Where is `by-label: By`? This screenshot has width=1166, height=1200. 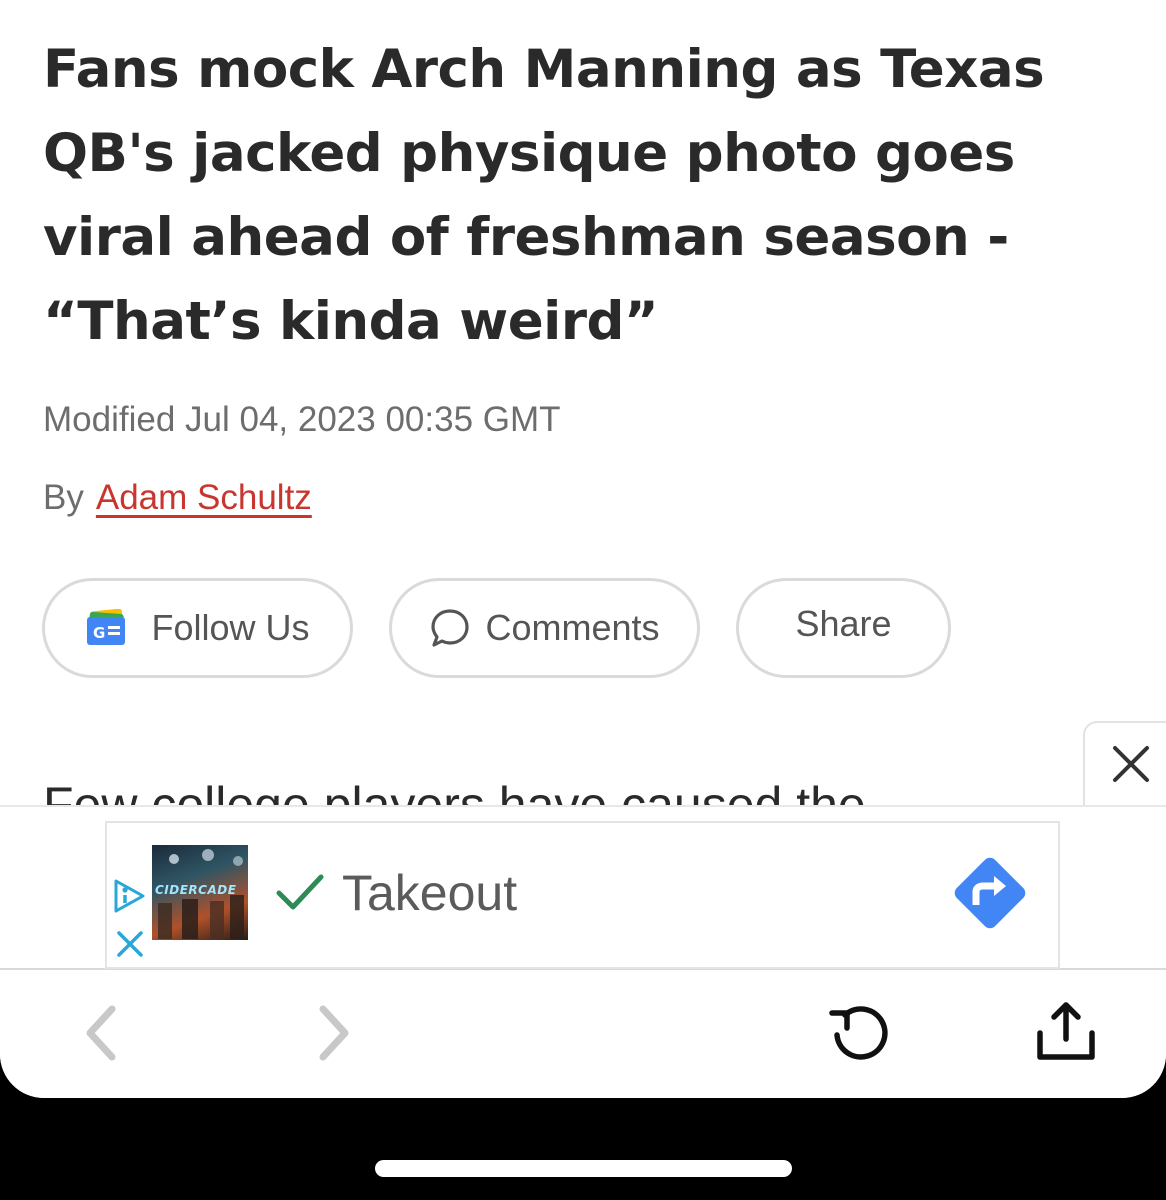
by-label: By is located at coordinates (63, 497).